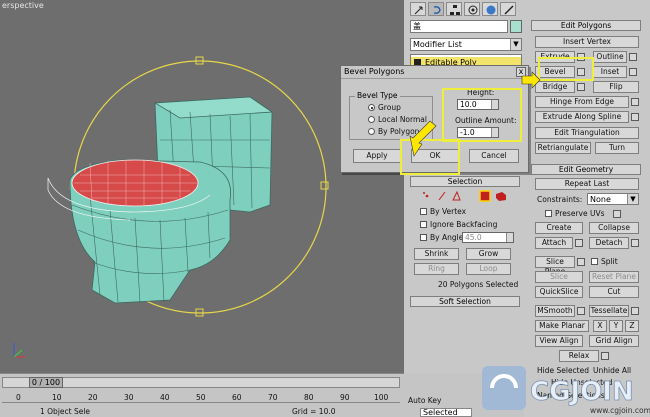 This screenshot has height=417, width=650. I want to click on ring-button: Ring, so click(436, 269).